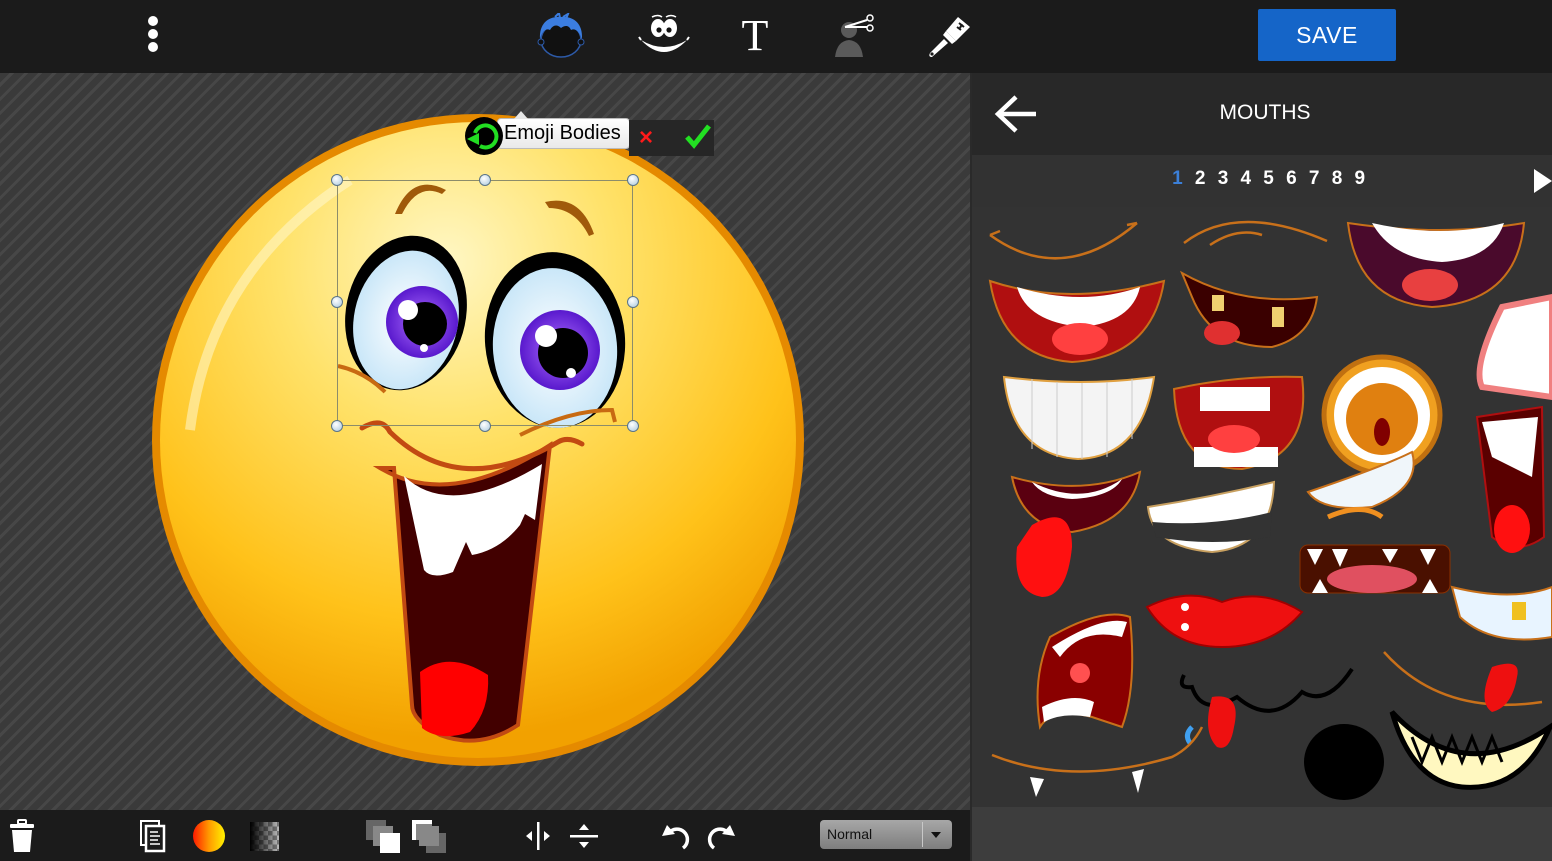  I want to click on paintbrush-icon, so click(949, 37).